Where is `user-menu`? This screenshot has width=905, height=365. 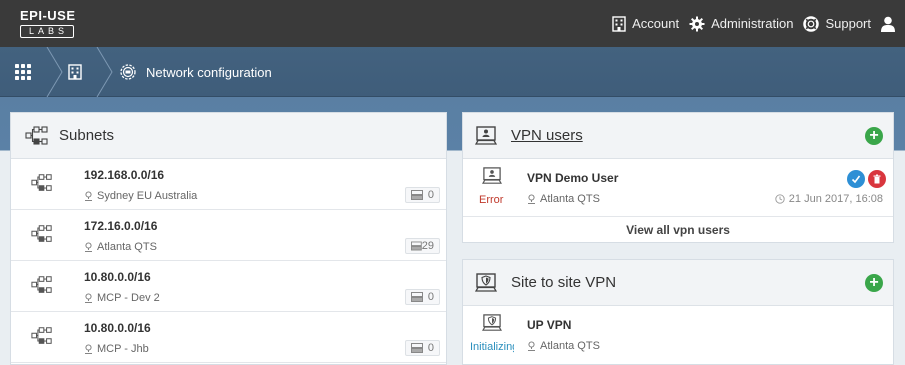 user-menu is located at coordinates (891, 24).